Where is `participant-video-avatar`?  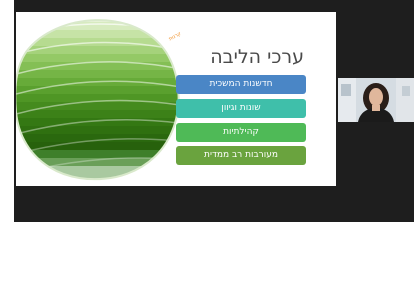 participant-video-avatar is located at coordinates (376, 100).